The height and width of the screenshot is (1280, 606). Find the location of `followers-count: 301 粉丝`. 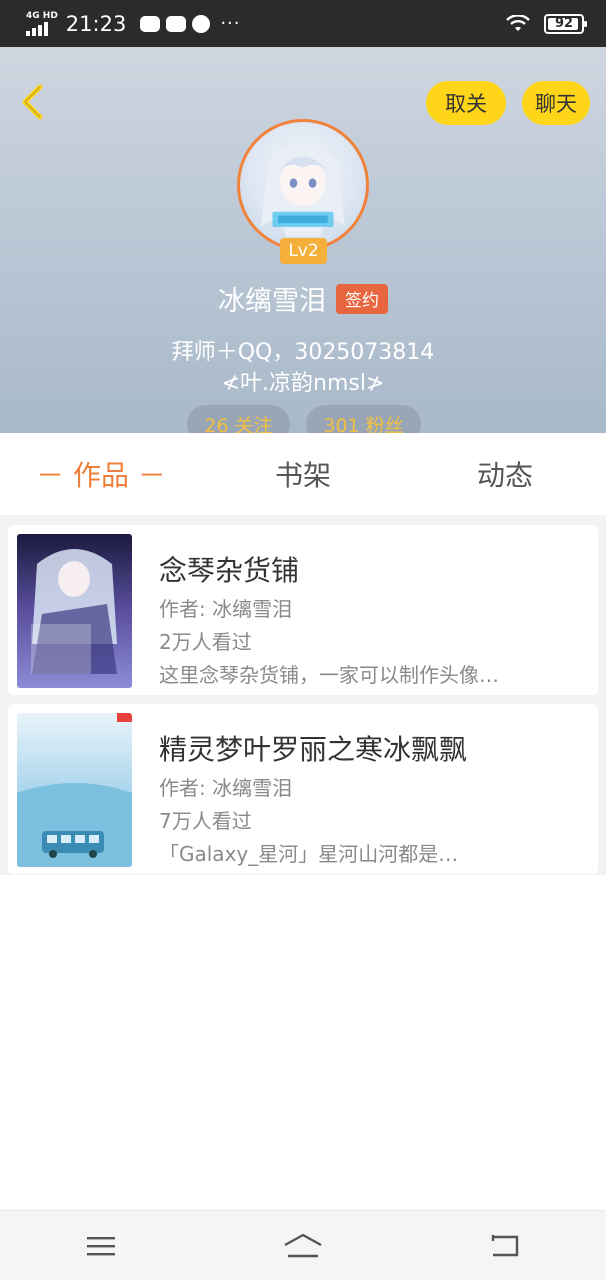

followers-count: 301 粉丝 is located at coordinates (363, 419).